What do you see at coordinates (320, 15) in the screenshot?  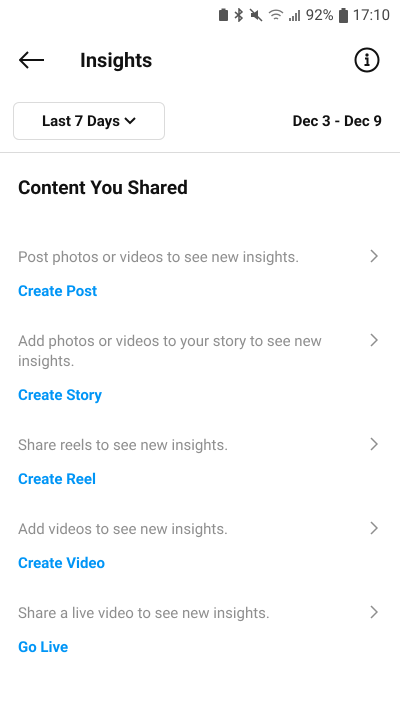 I see `battery-percent: 92%` at bounding box center [320, 15].